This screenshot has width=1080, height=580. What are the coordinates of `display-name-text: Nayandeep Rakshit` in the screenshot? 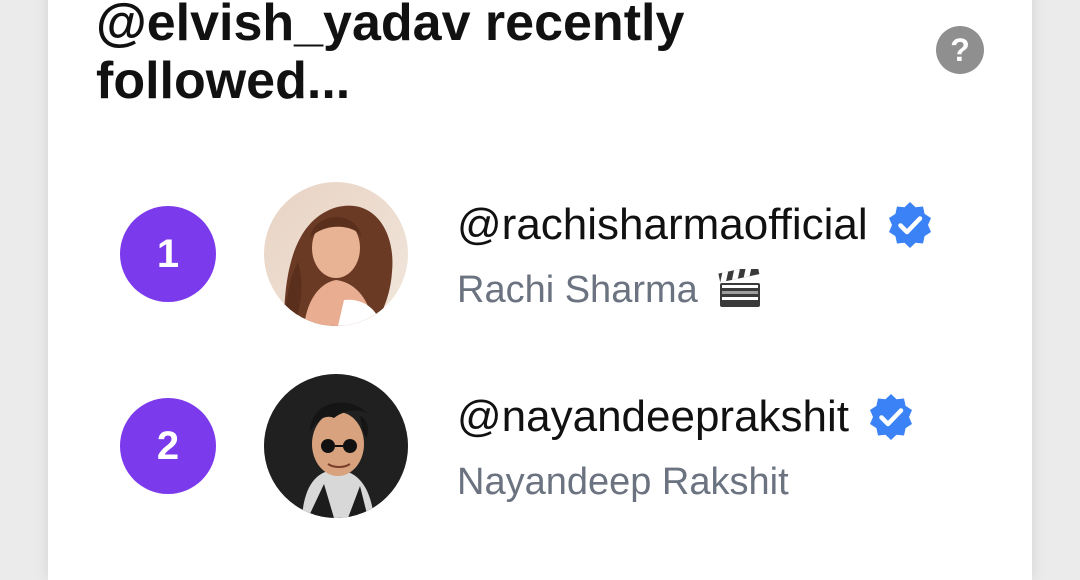 It's located at (623, 482).